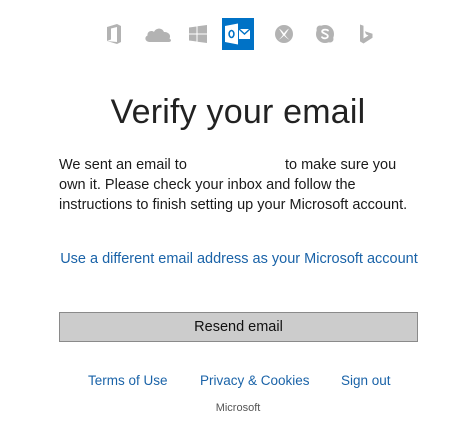 The image size is (476, 430). What do you see at coordinates (238, 408) in the screenshot?
I see `microsoft-brand-text: Microsoft` at bounding box center [238, 408].